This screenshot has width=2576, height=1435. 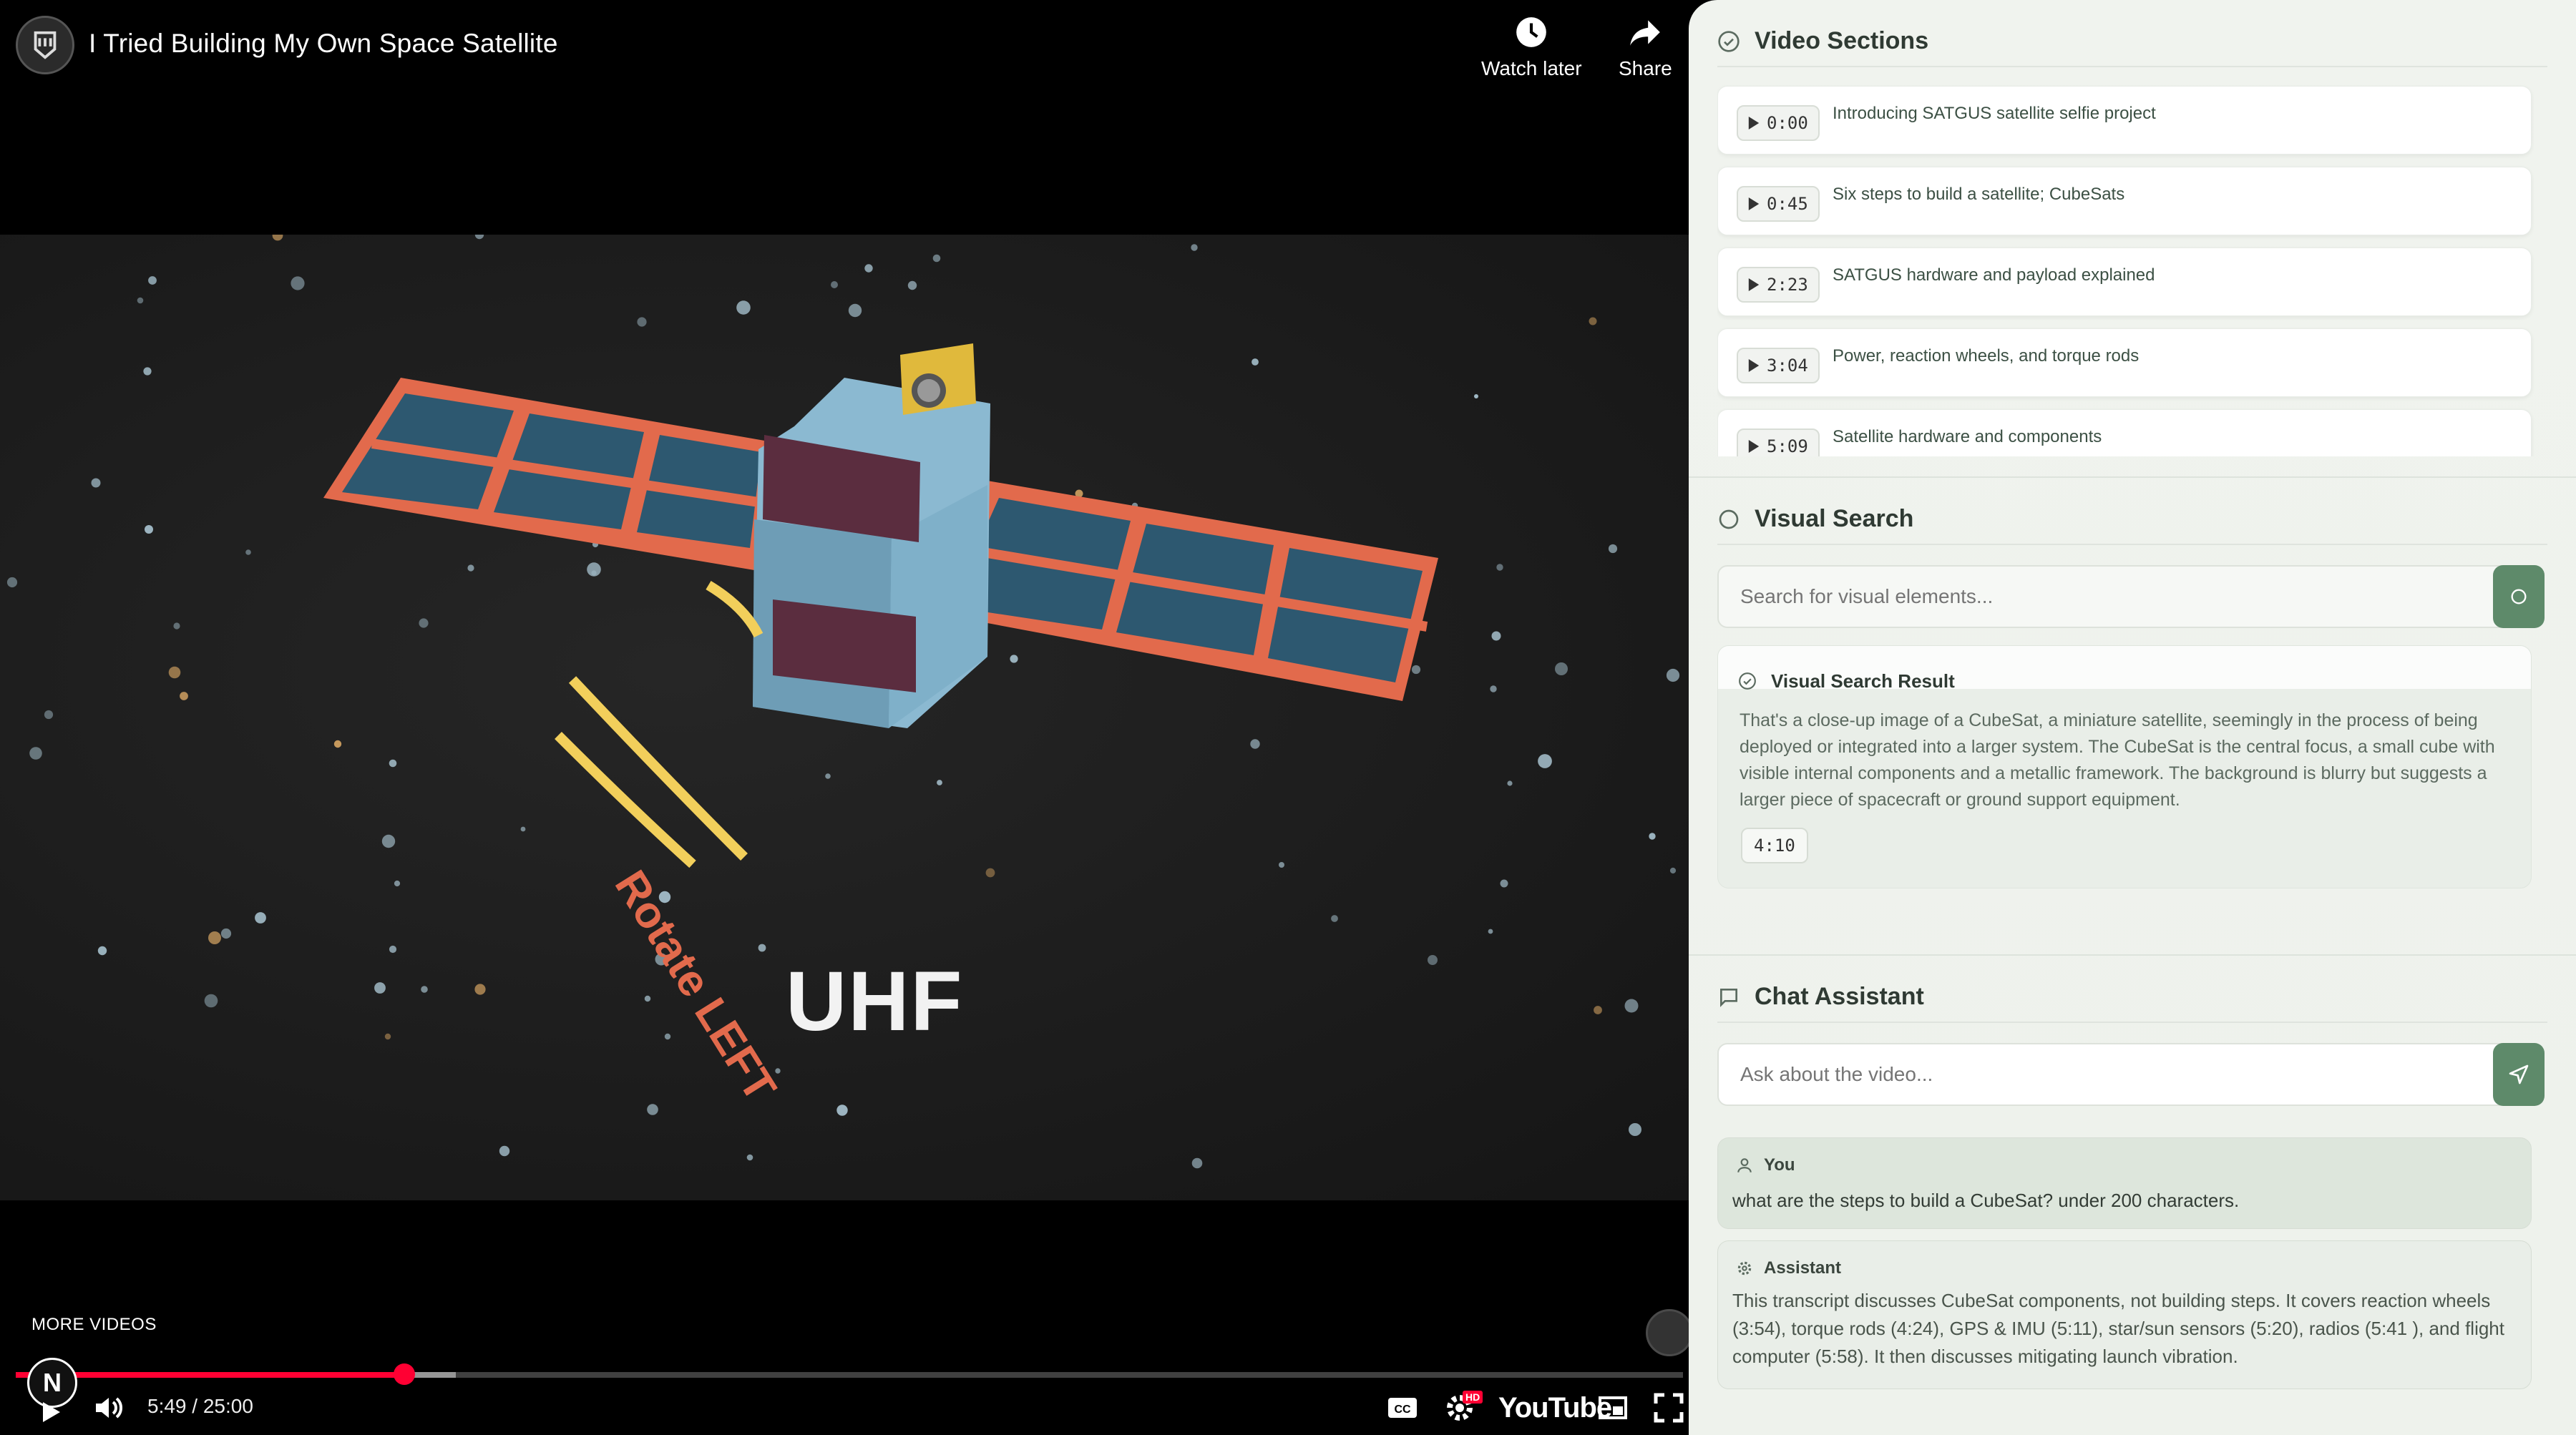 I want to click on message-author: You, so click(x=1765, y=1165).